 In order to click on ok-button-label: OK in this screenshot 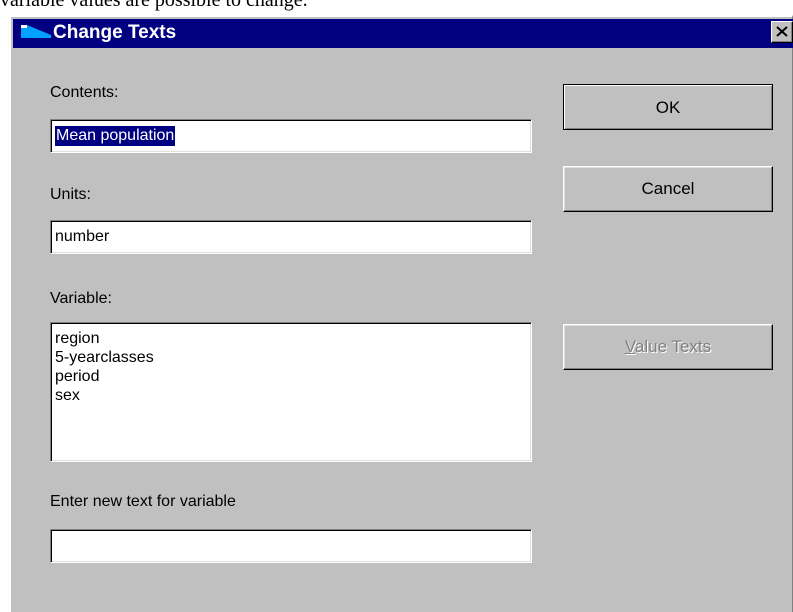, I will do `click(668, 107)`.